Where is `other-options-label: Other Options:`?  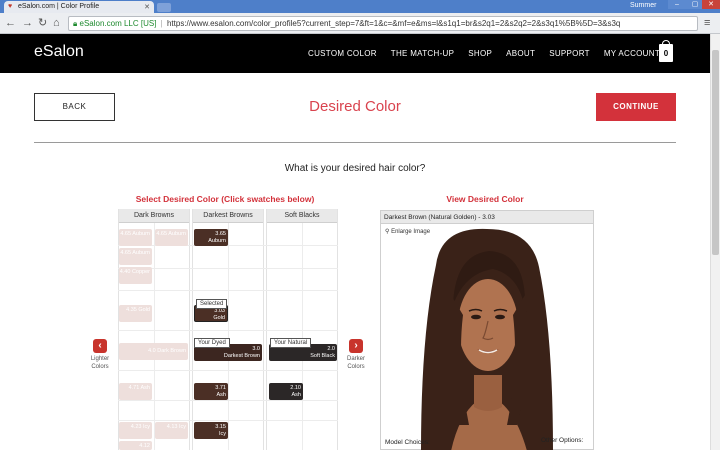 other-options-label: Other Options: is located at coordinates (562, 440).